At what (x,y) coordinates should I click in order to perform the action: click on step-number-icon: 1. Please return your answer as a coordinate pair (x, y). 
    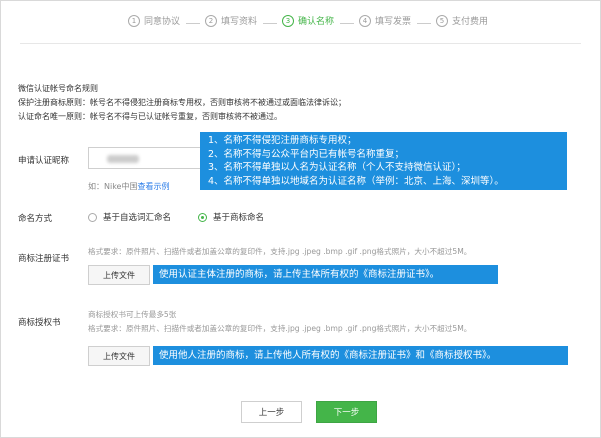
    Looking at the image, I should click on (134, 20).